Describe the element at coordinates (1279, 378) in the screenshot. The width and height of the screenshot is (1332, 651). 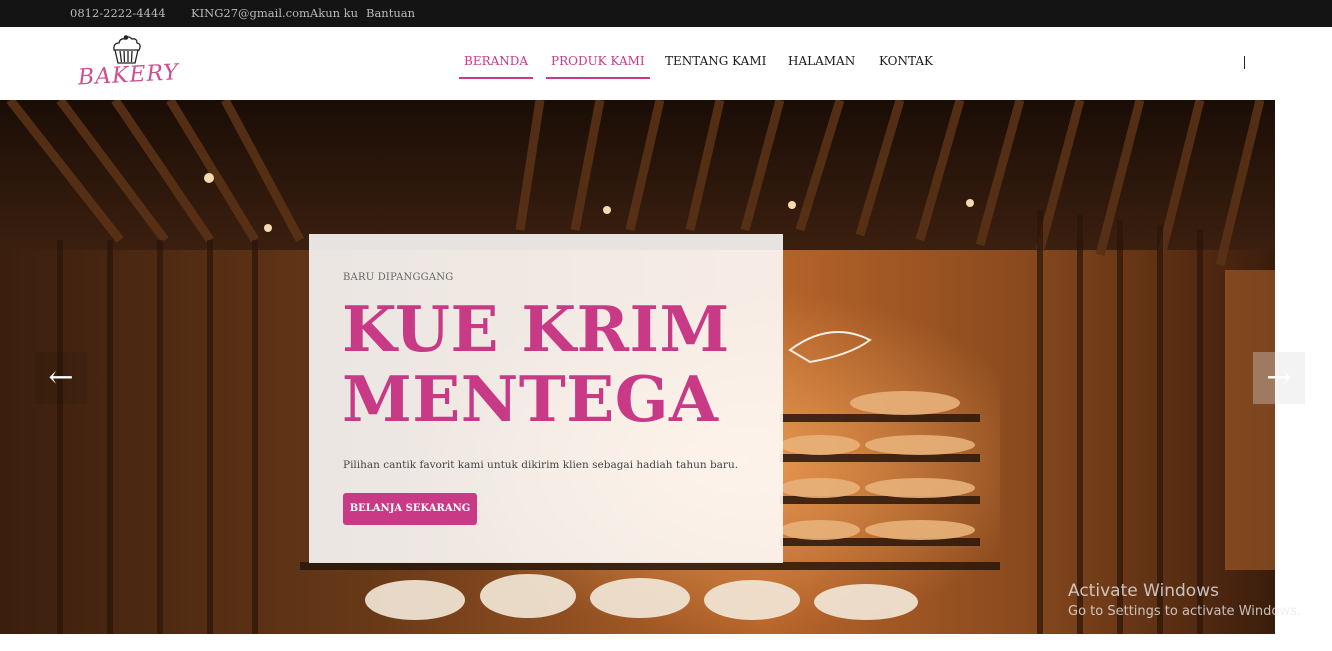
I see `next-slide-arrow-icon: →` at that location.